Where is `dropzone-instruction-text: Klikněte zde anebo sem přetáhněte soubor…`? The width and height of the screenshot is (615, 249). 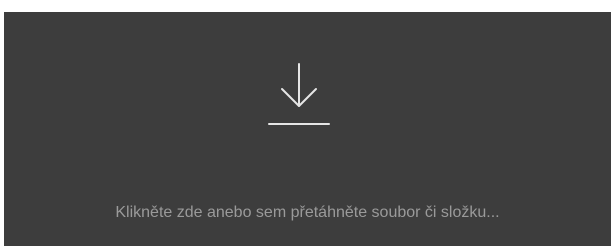
dropzone-instruction-text: Klikněte zde anebo sem přetáhněte soubor… is located at coordinates (307, 212).